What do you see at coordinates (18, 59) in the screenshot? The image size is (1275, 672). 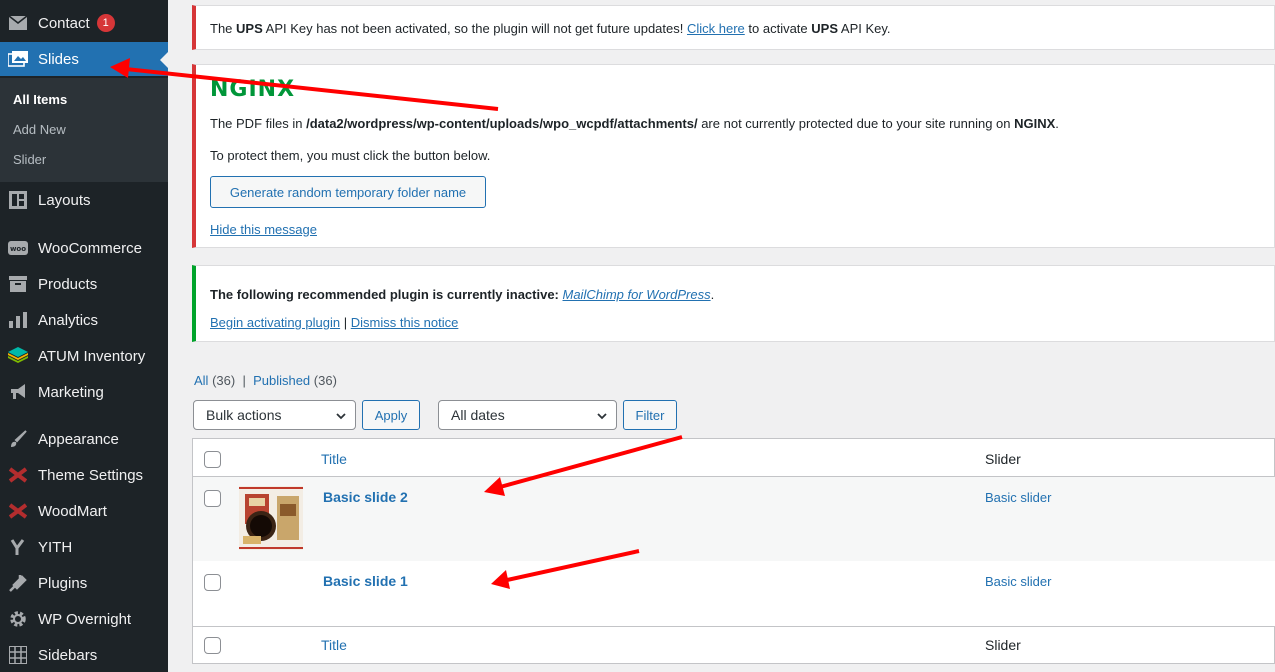 I see `slides-icon` at bounding box center [18, 59].